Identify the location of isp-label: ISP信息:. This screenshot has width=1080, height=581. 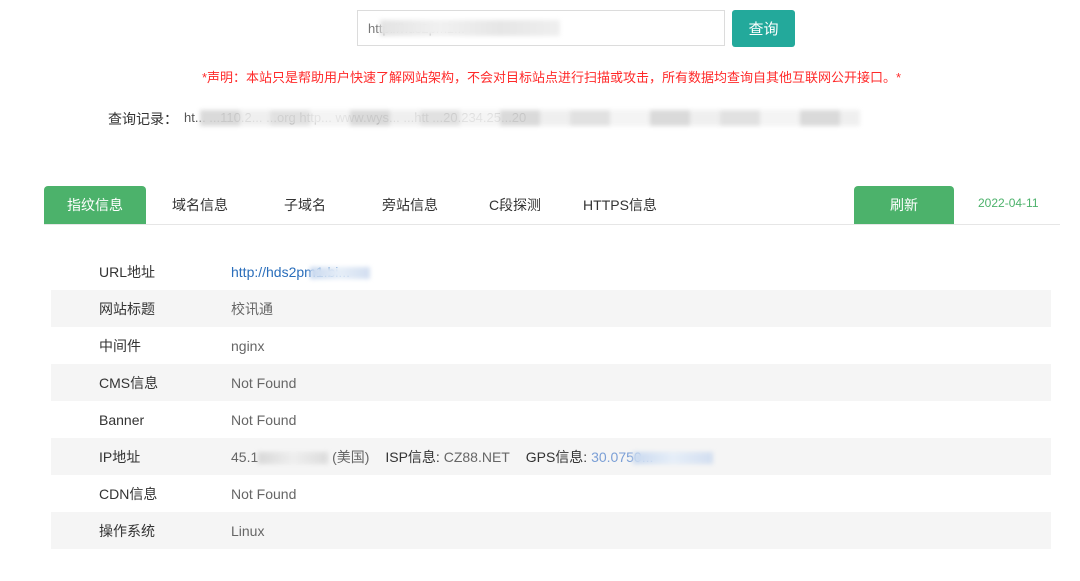
(412, 456).